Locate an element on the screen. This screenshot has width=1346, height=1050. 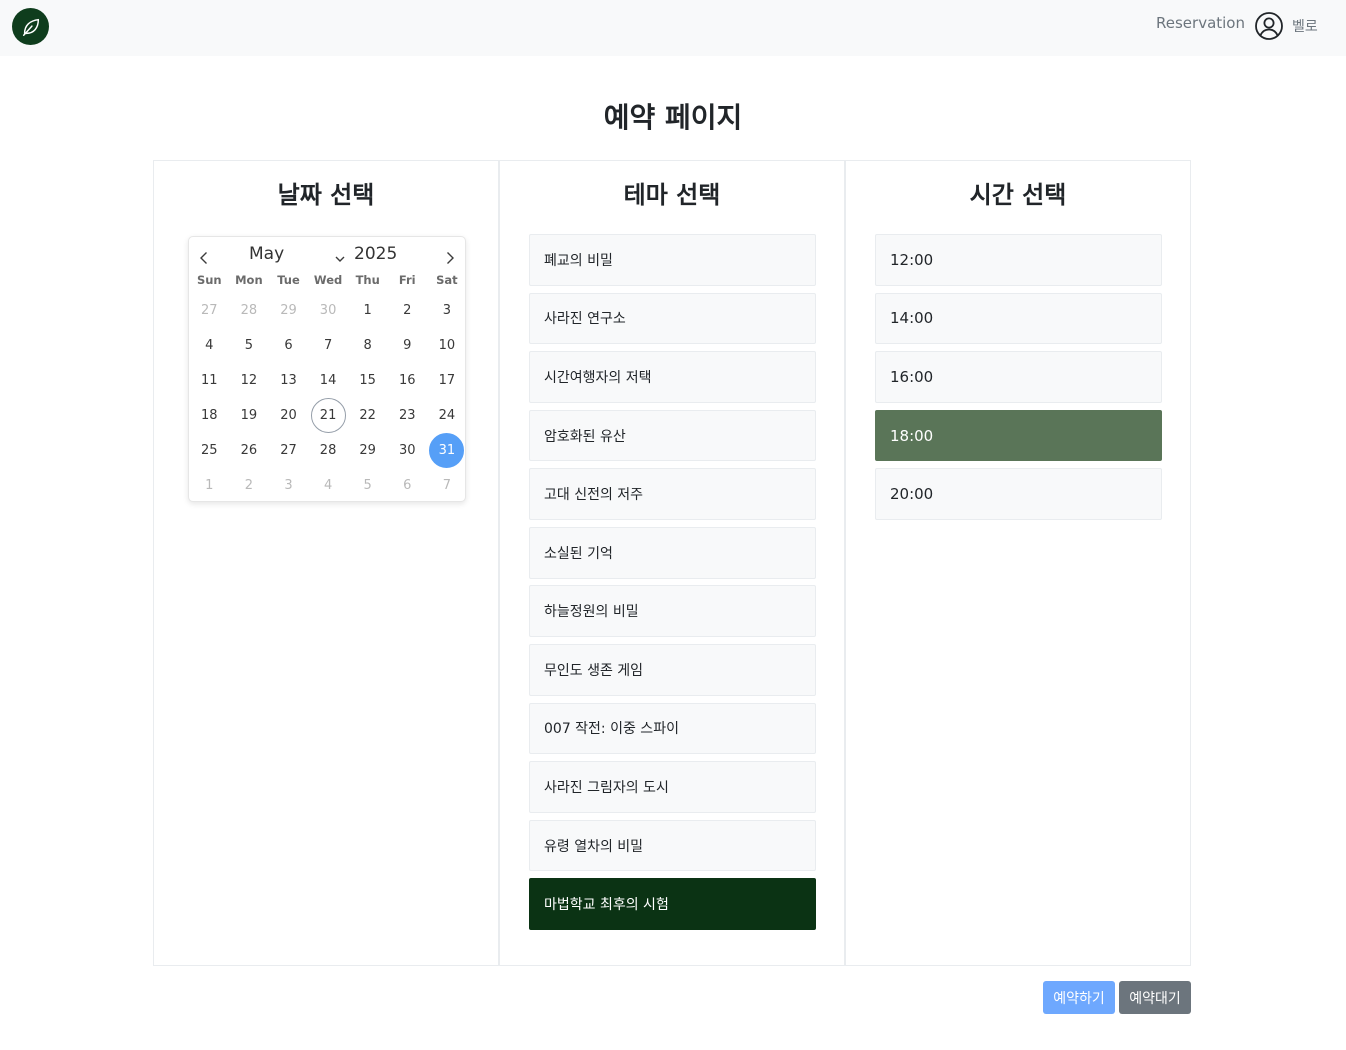
calendar-day-number: 29 is located at coordinates (288, 310).